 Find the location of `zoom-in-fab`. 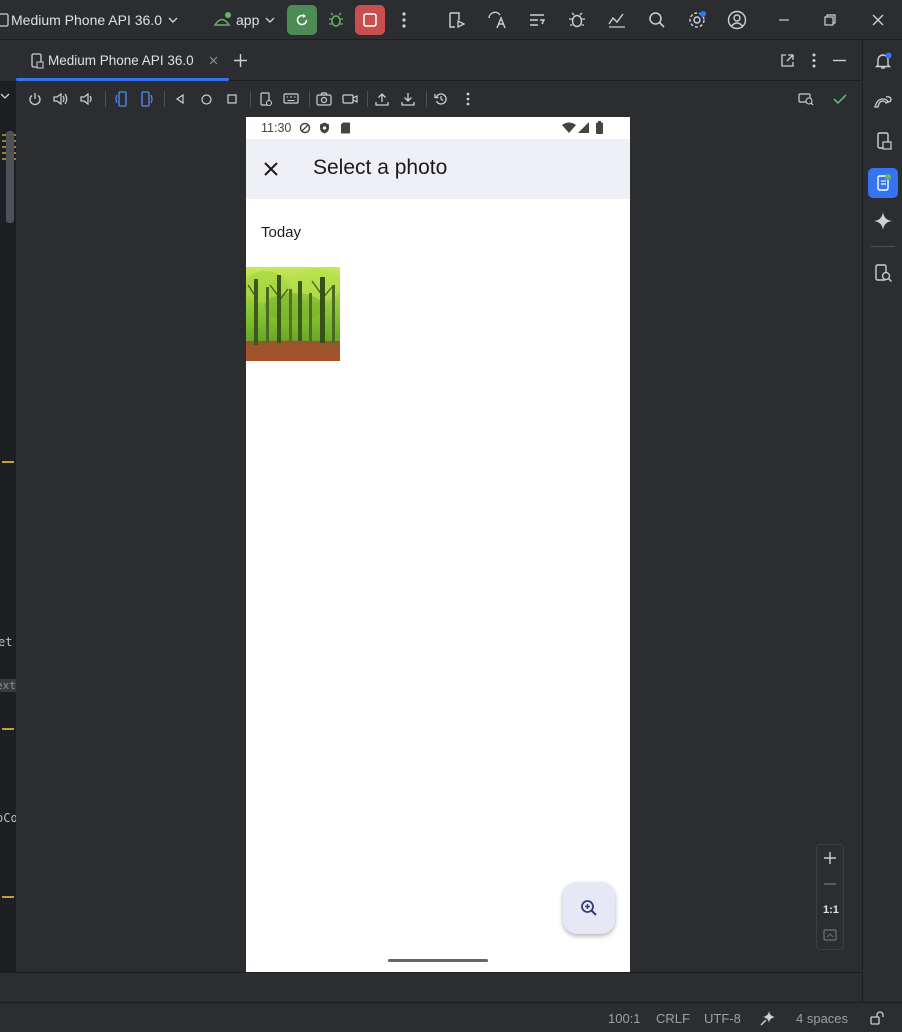

zoom-in-fab is located at coordinates (589, 908).